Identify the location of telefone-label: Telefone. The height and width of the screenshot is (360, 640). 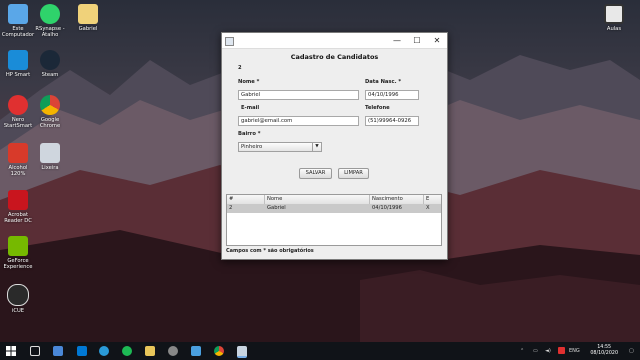
(377, 108).